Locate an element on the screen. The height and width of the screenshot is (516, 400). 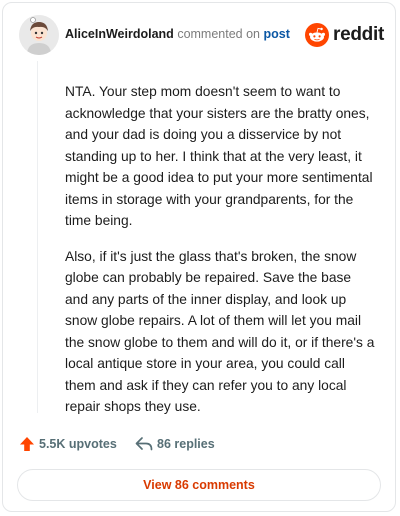
reddit-snoo-icon is located at coordinates (317, 35).